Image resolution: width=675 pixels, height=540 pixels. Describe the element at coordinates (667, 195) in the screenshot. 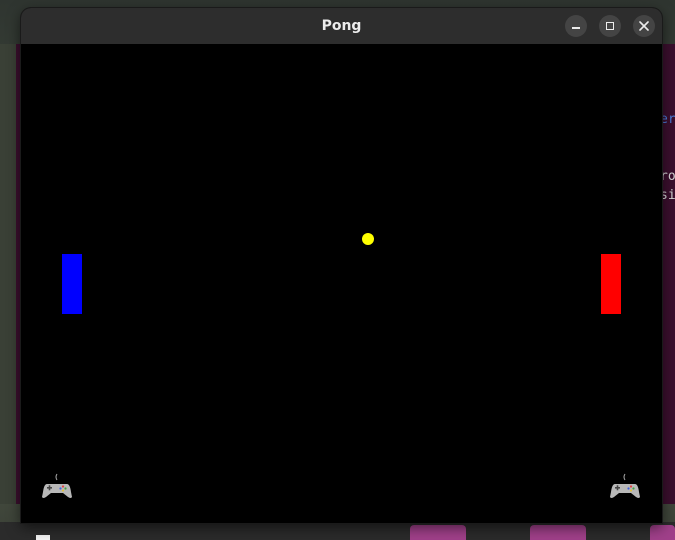

I see `background-terminal-line: si` at that location.